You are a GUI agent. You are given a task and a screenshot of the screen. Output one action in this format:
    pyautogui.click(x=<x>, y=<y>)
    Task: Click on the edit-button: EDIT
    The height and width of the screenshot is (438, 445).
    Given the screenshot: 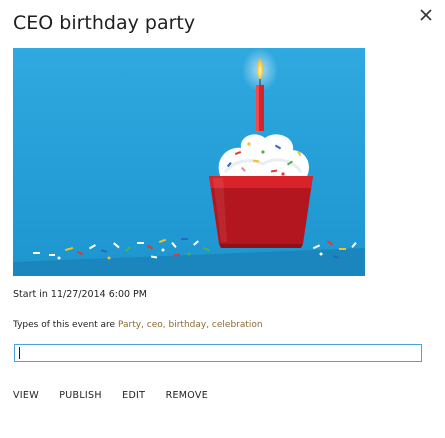 What is the action you would take?
    pyautogui.click(x=133, y=395)
    